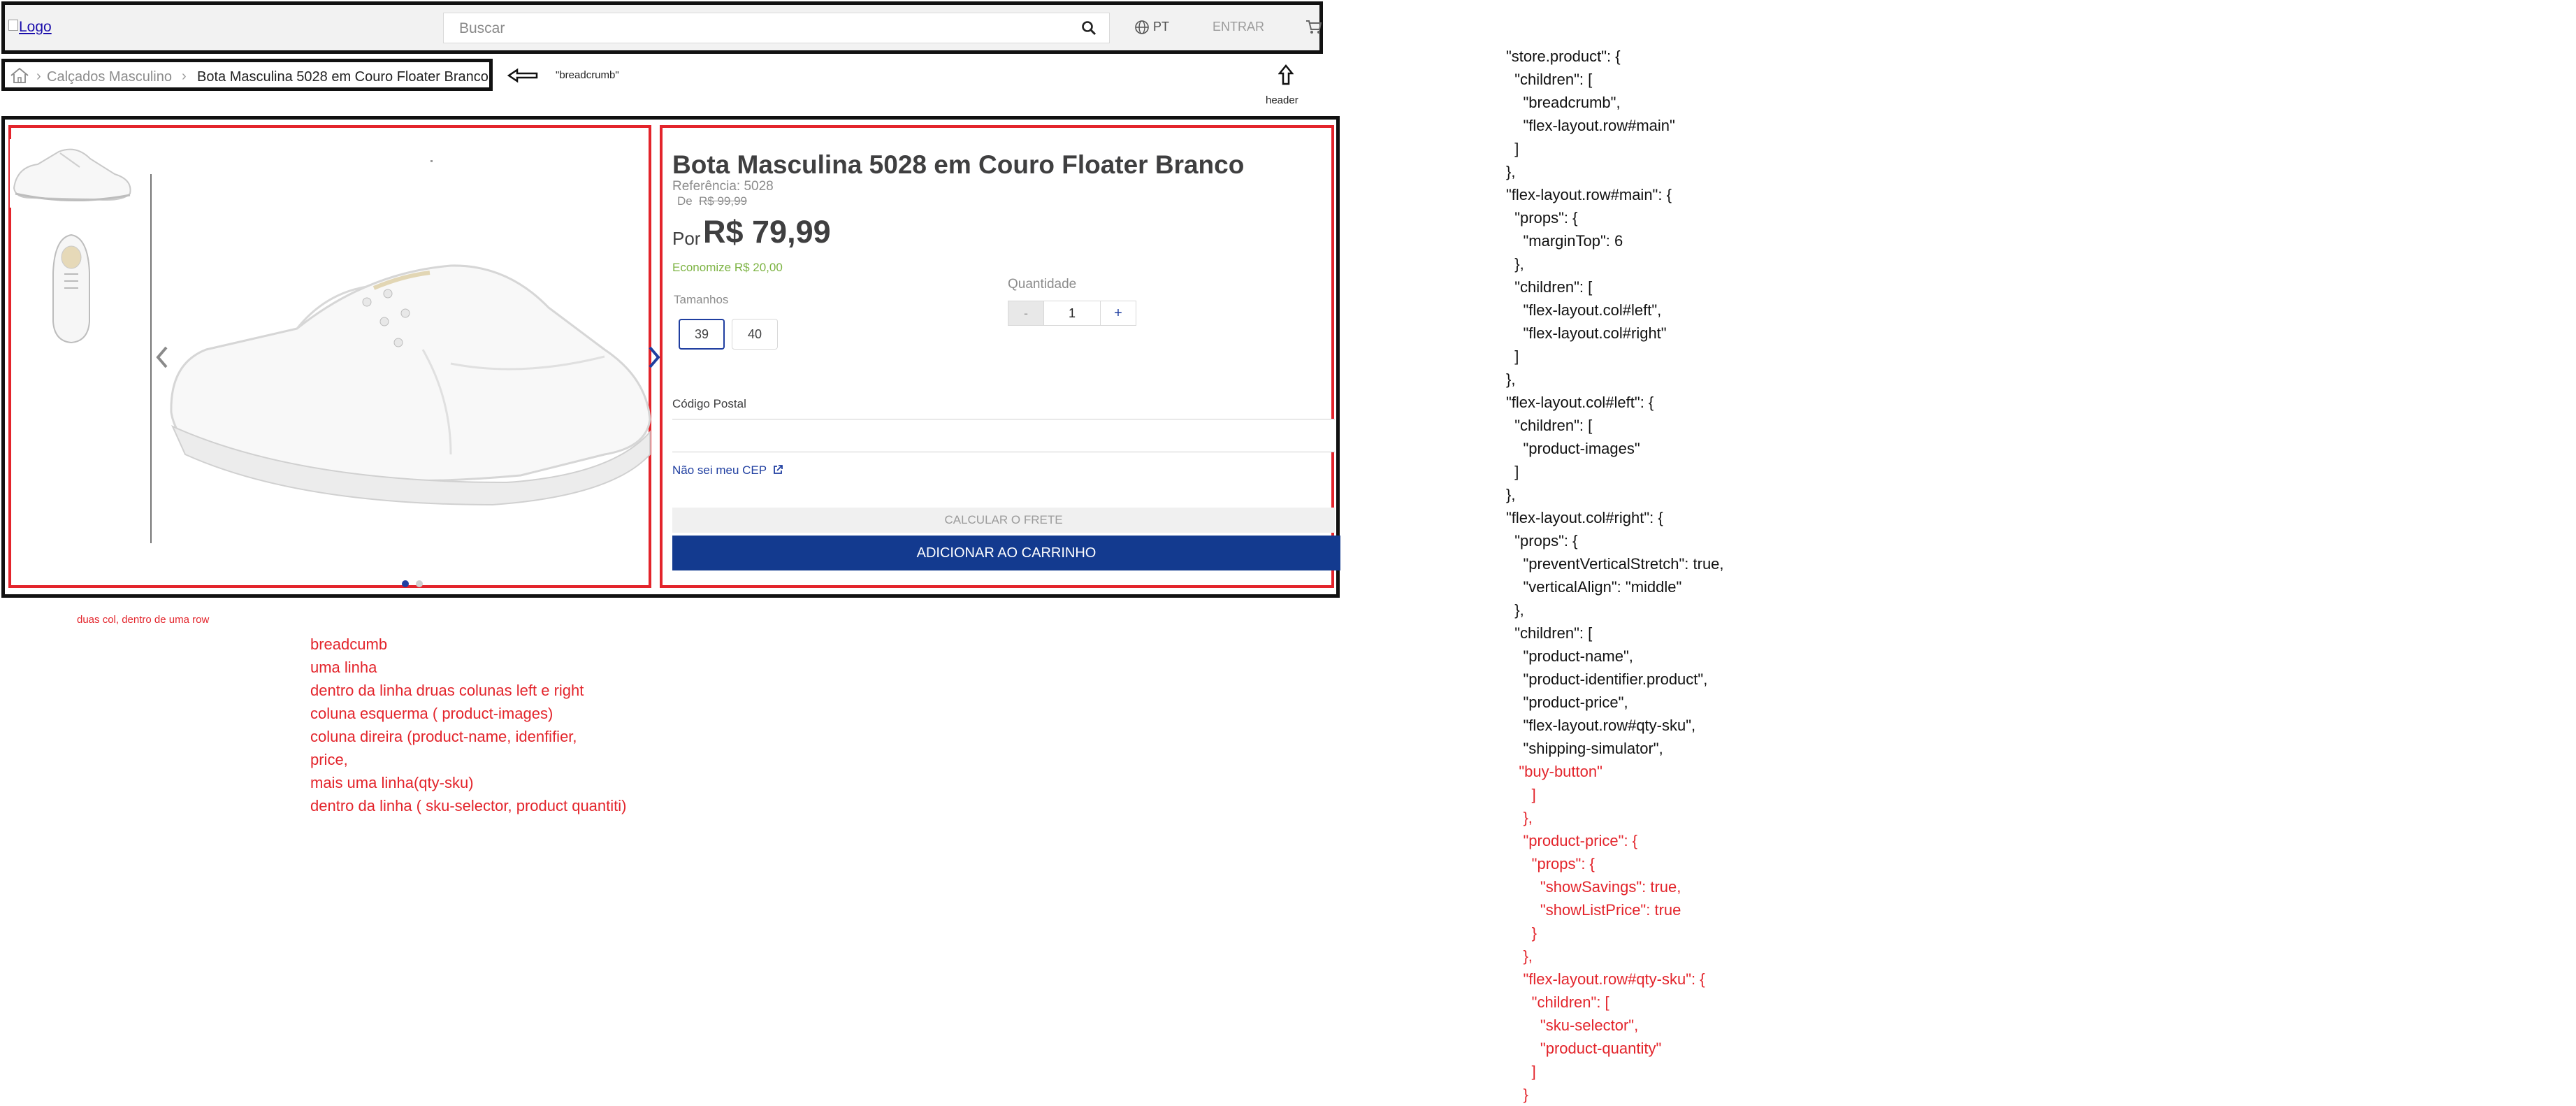 The width and height of the screenshot is (2576, 1106). I want to click on quantity-decrease-button: -, so click(1026, 313).